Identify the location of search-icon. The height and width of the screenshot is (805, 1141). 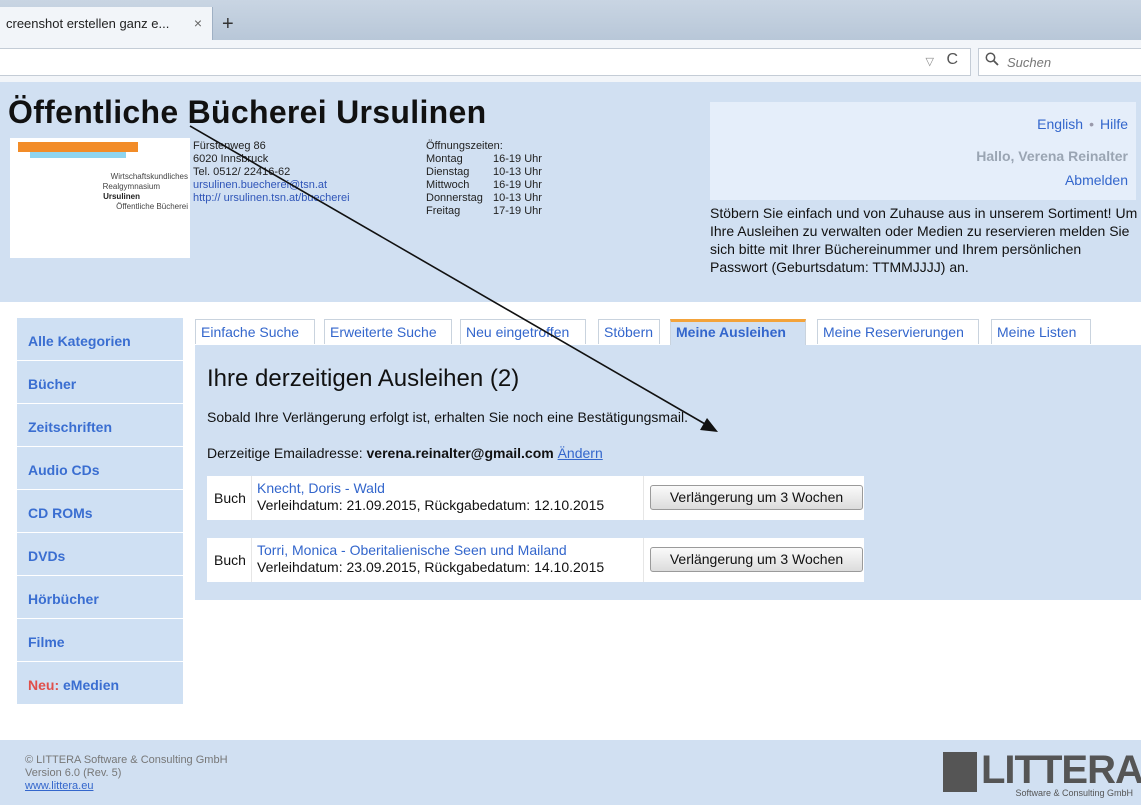
(992, 60).